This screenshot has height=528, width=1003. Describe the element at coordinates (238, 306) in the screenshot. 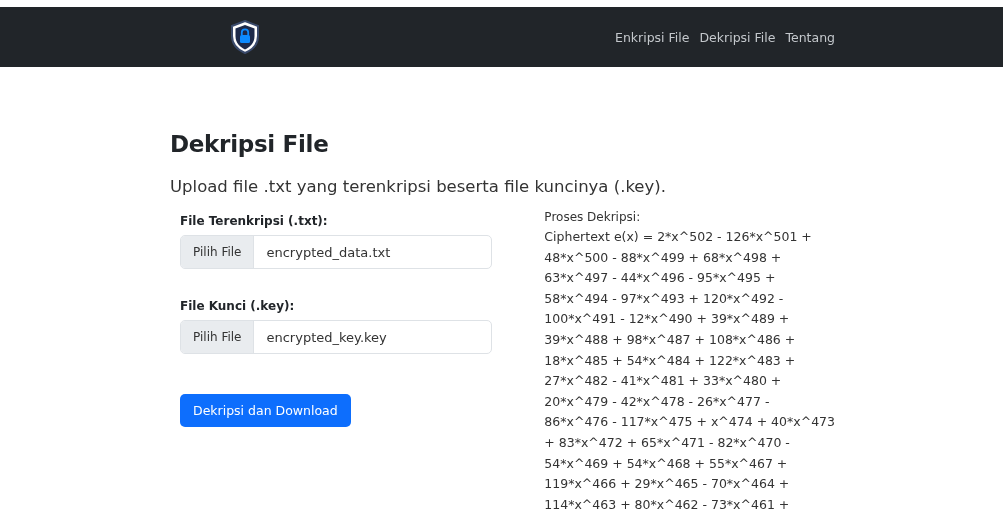

I see `field-label: File Kunci (.key):` at that location.